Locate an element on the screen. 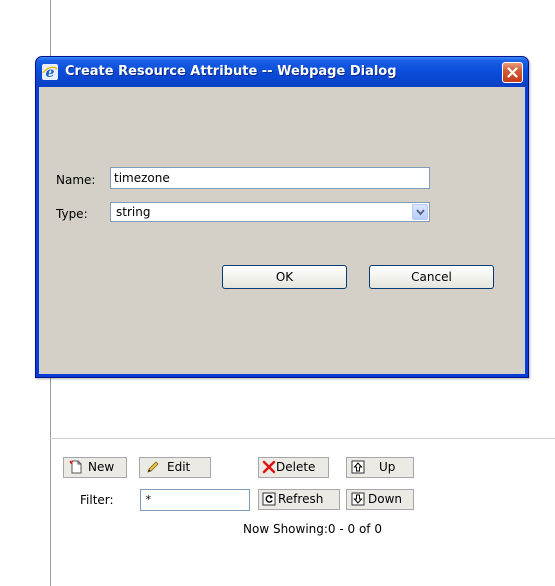 The image size is (555, 586). refresh-icon is located at coordinates (269, 499).